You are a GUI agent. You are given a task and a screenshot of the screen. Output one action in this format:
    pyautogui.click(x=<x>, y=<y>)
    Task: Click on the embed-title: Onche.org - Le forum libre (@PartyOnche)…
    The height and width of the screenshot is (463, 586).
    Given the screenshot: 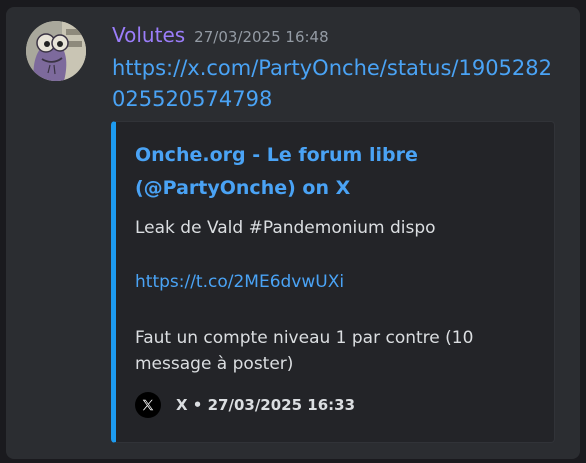 What is the action you would take?
    pyautogui.click(x=335, y=172)
    